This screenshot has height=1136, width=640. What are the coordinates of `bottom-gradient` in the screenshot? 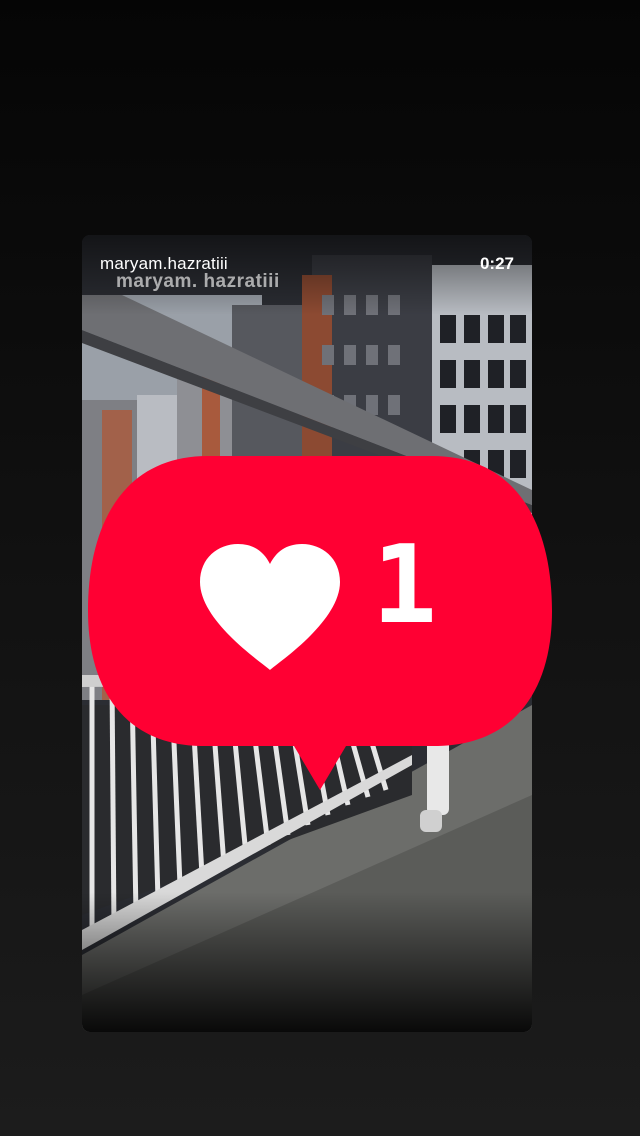 It's located at (307, 962).